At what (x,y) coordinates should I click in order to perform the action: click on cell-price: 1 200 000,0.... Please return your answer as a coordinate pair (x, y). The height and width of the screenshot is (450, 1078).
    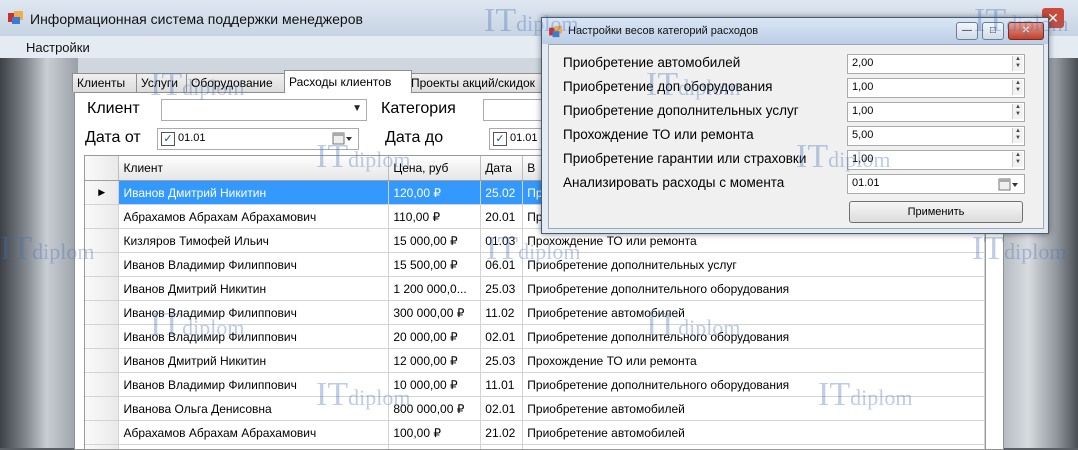
    Looking at the image, I should click on (435, 289).